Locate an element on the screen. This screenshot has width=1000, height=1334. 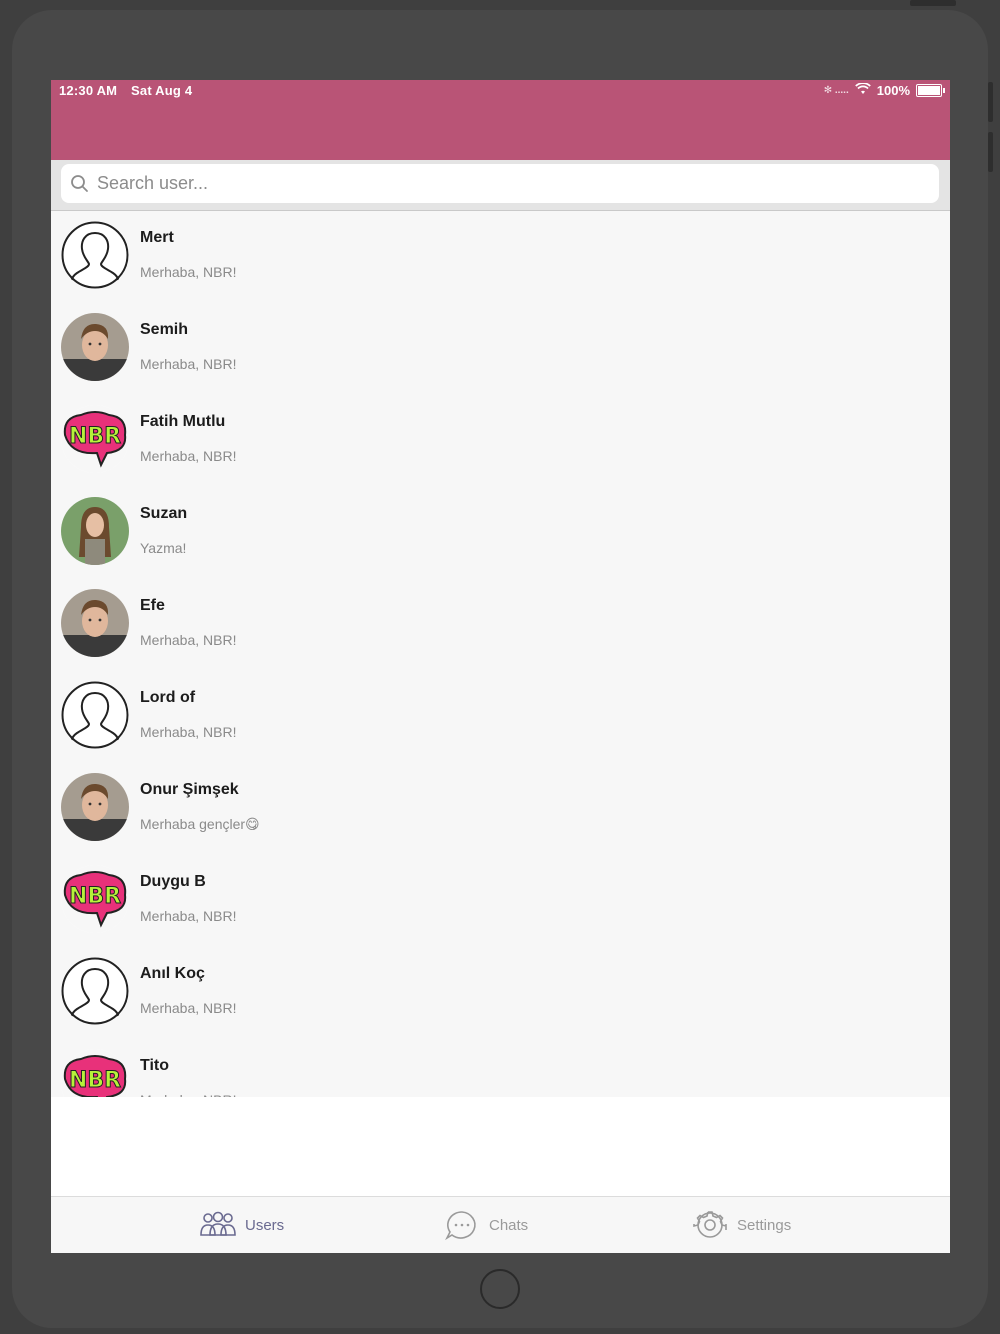
user-row: Lord of Merhaba, NBR! is located at coordinates (500, 717).